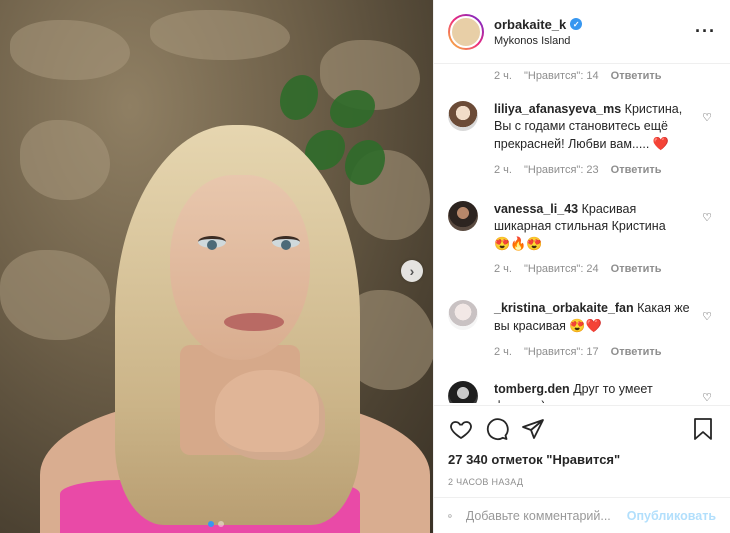 This screenshot has height=533, width=730. What do you see at coordinates (270, 415) in the screenshot?
I see `person-hand` at bounding box center [270, 415].